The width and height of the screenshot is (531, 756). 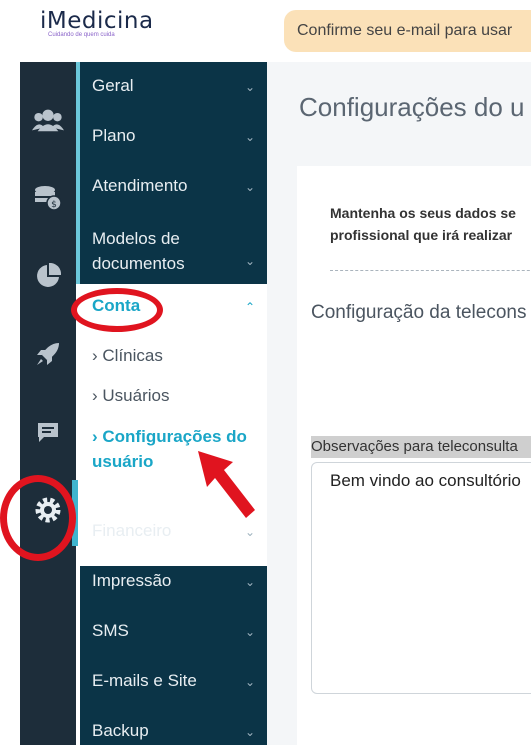 What do you see at coordinates (123, 461) in the screenshot?
I see `submenu-link-label: usuário` at bounding box center [123, 461].